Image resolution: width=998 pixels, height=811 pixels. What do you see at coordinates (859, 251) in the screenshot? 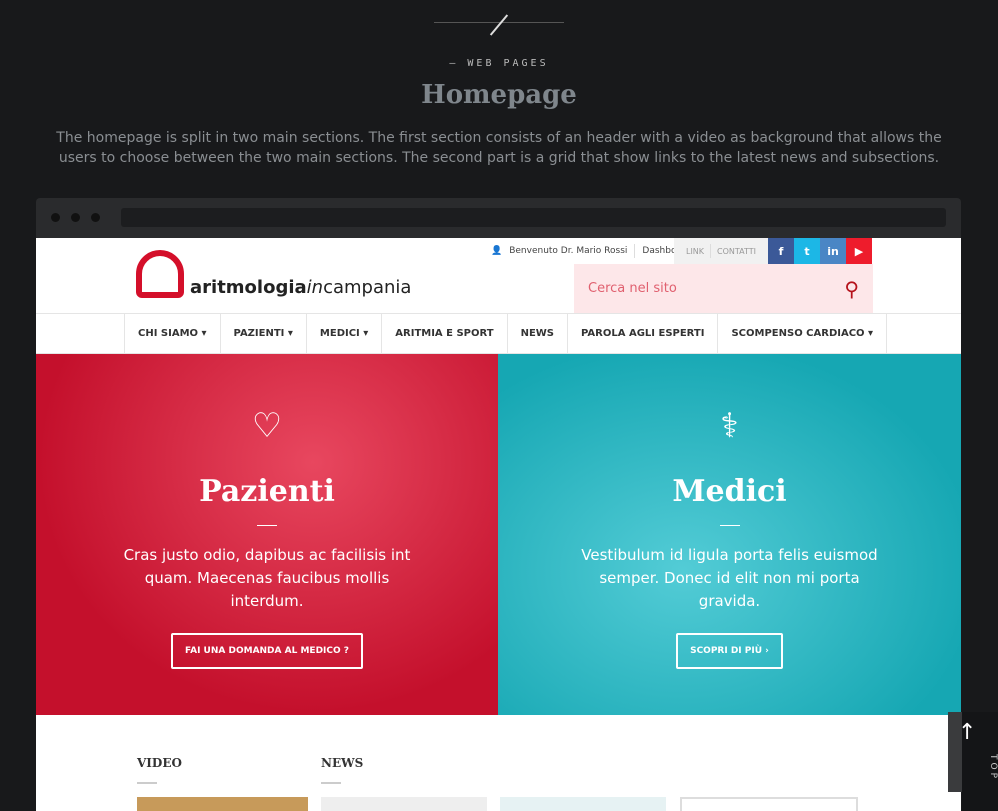
I see `youtube-icon: ▶` at bounding box center [859, 251].